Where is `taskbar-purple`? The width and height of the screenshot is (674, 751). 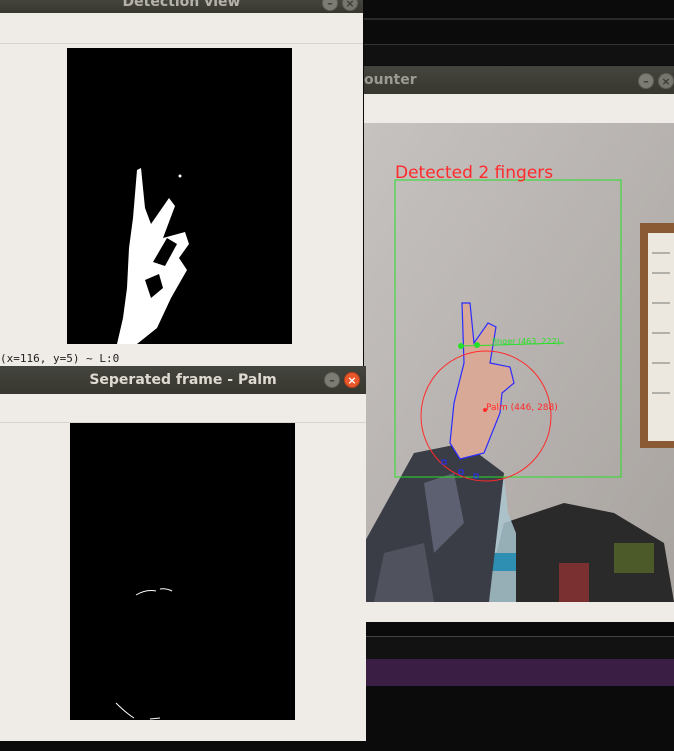 taskbar-purple is located at coordinates (520, 672).